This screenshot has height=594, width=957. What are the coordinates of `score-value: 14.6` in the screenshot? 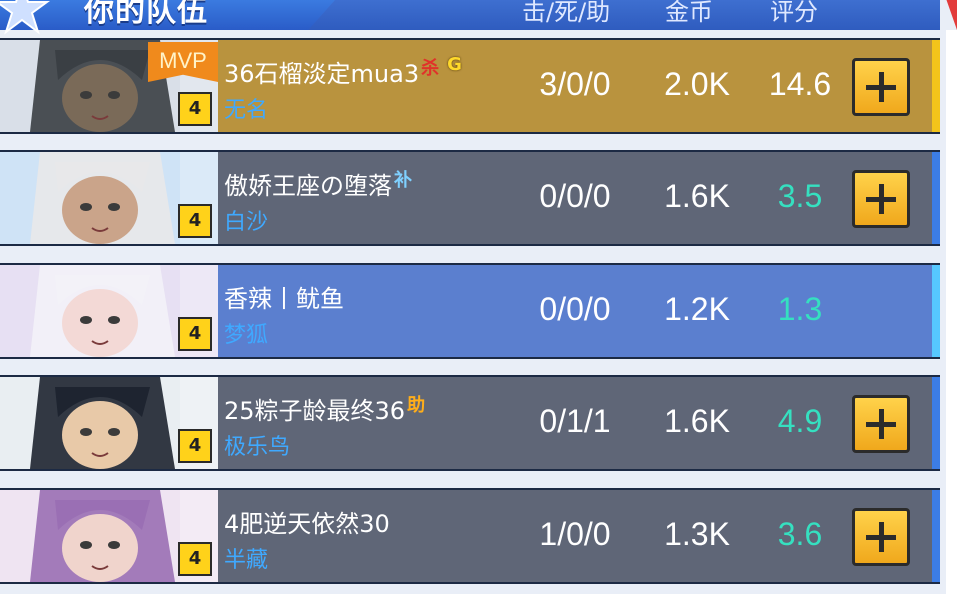 It's located at (800, 84).